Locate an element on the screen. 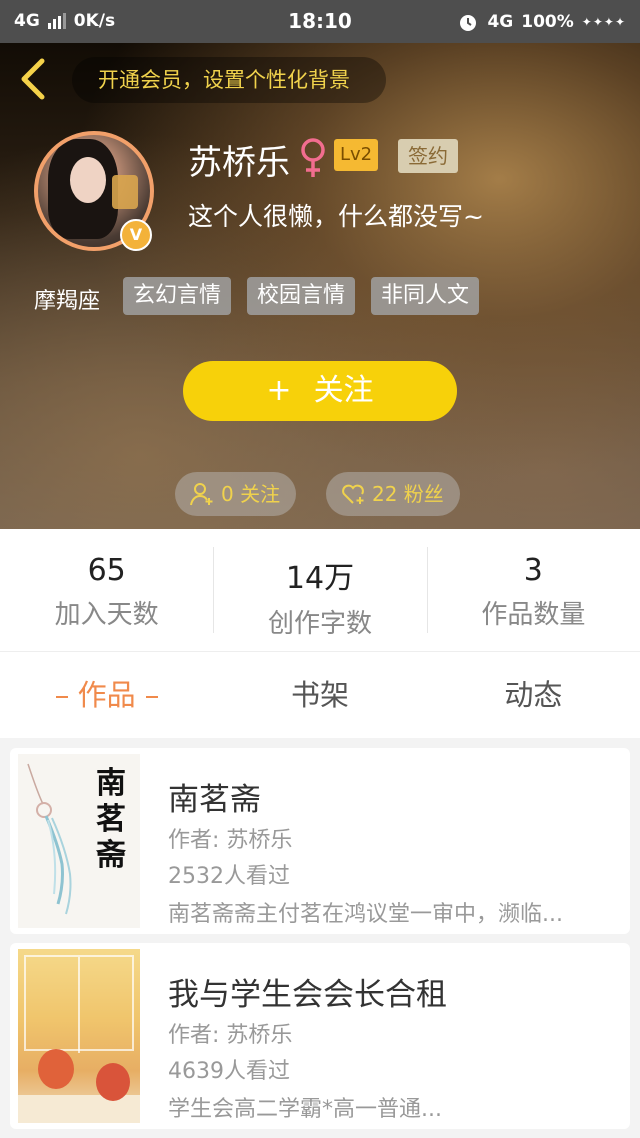  genre-tag: 玄幻言情 is located at coordinates (177, 296).